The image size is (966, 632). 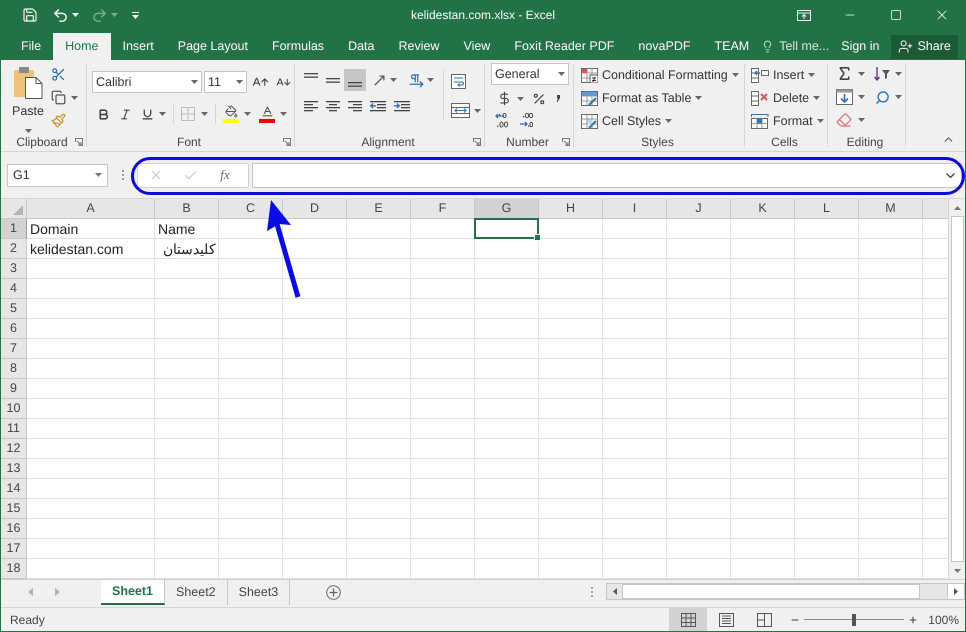 I want to click on row-header: 1, so click(x=14, y=229).